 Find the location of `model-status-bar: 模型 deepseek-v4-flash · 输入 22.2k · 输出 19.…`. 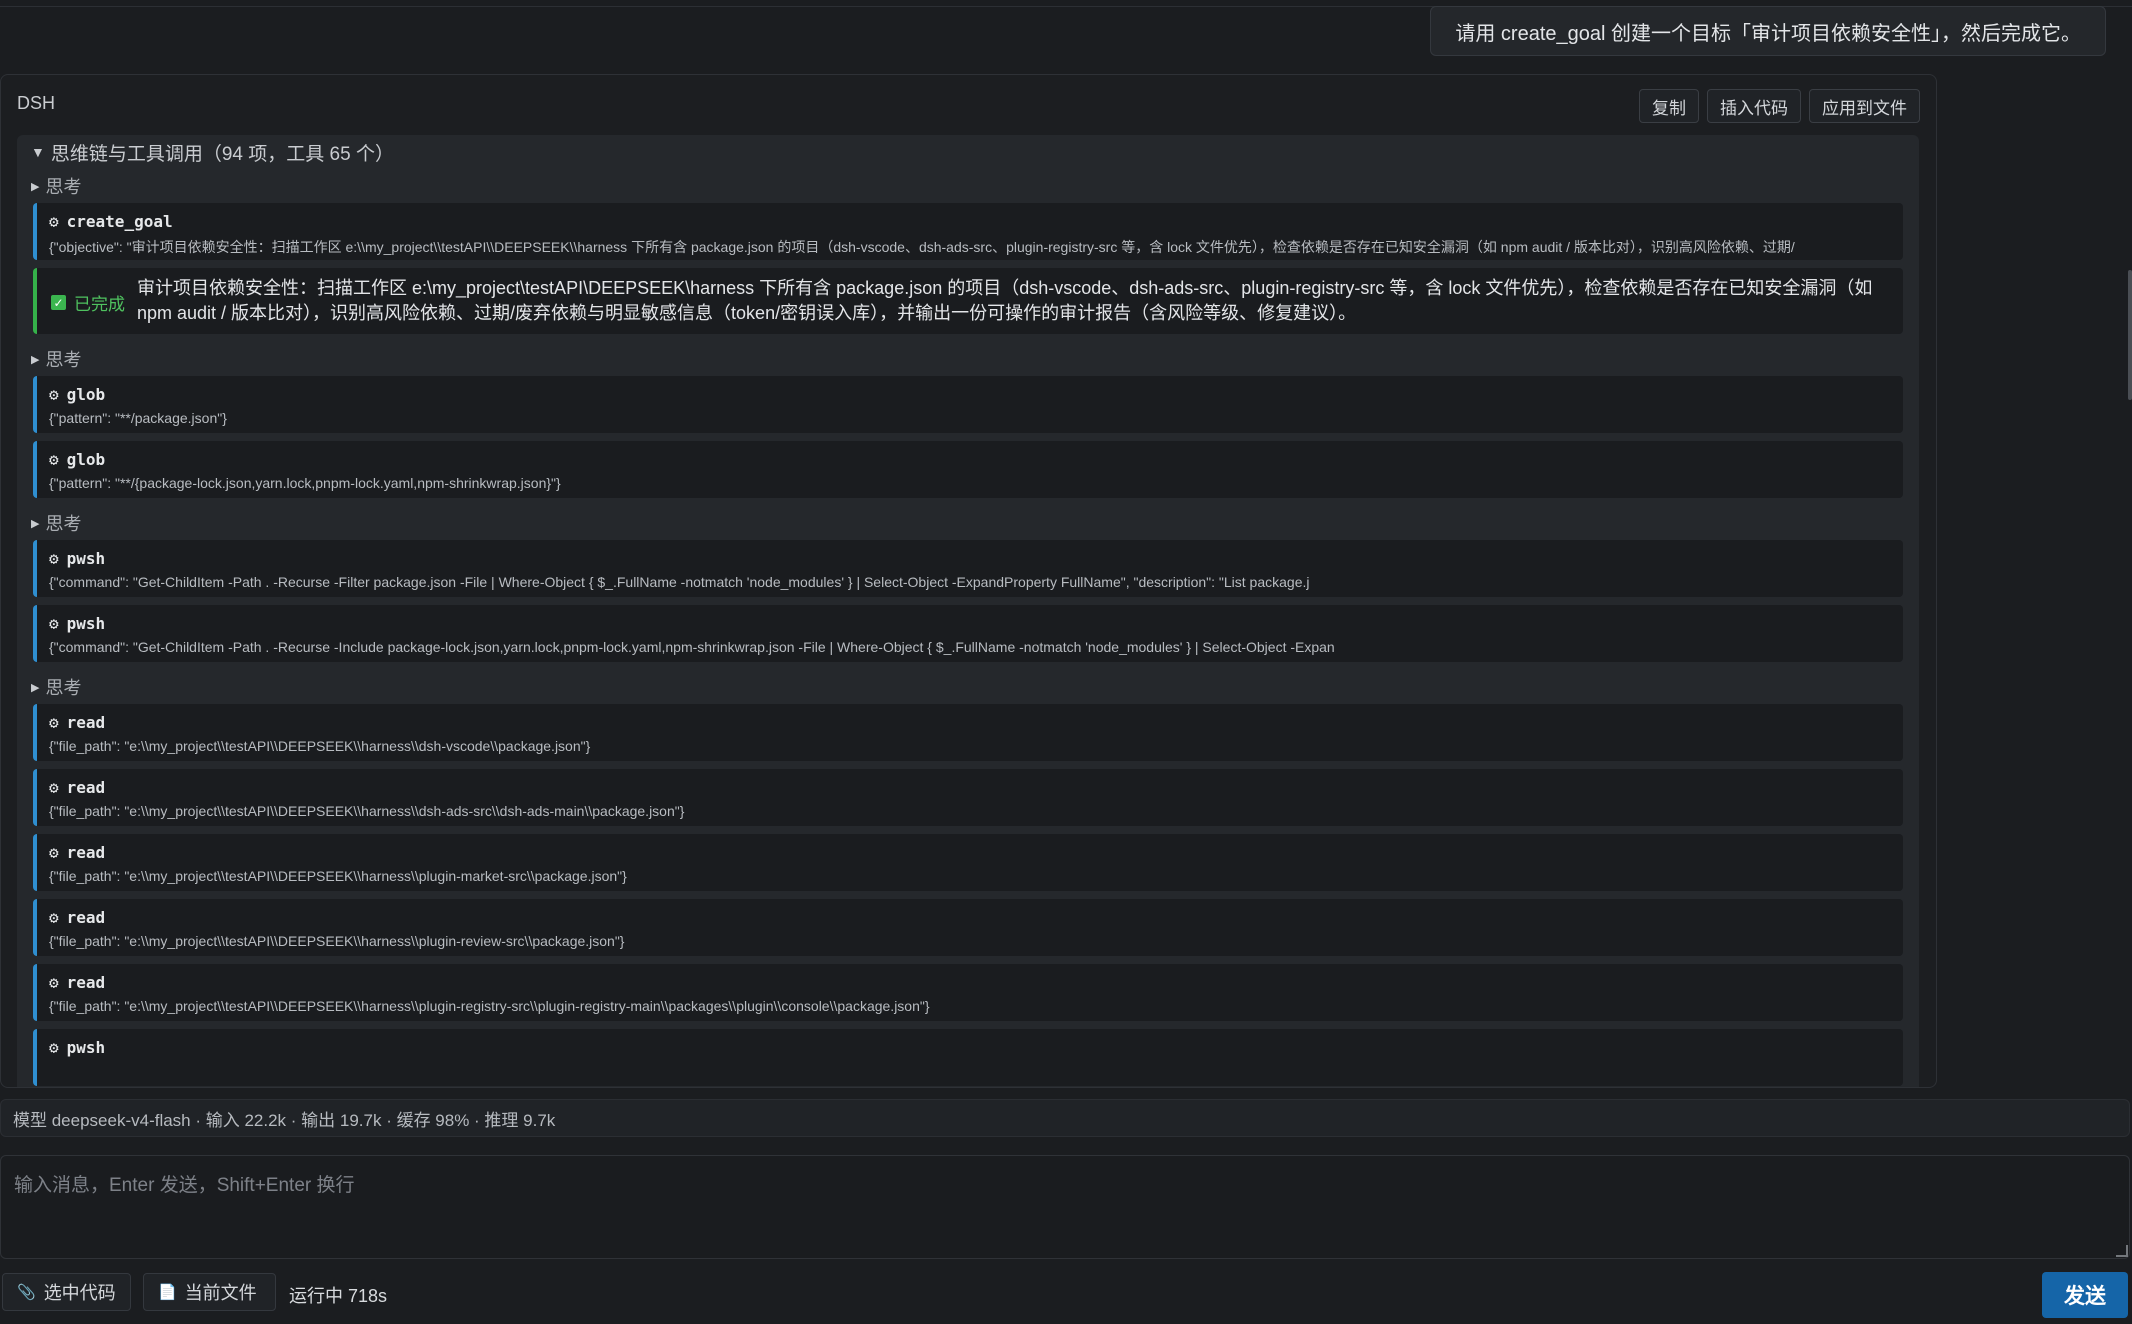

model-status-bar: 模型 deepseek-v4-flash · 输入 22.2k · 输出 19.… is located at coordinates (1065, 1118).